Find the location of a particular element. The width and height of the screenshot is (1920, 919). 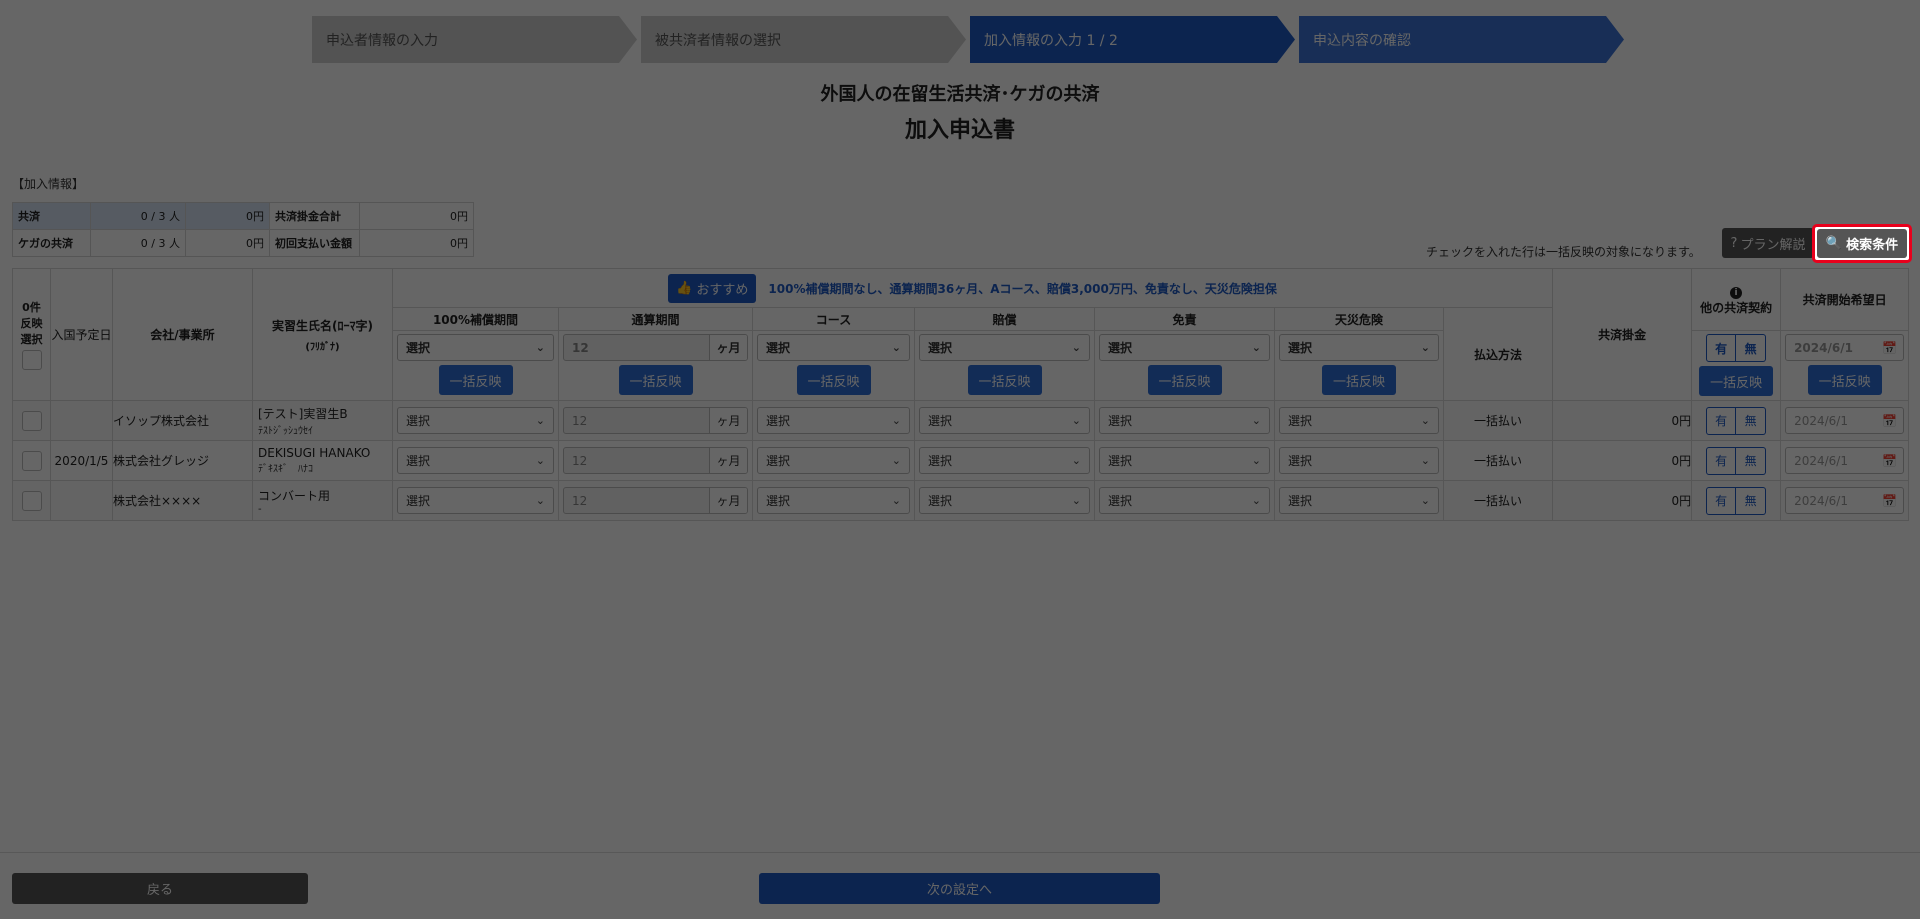

plan-button-label: プラン解説 is located at coordinates (1773, 245).